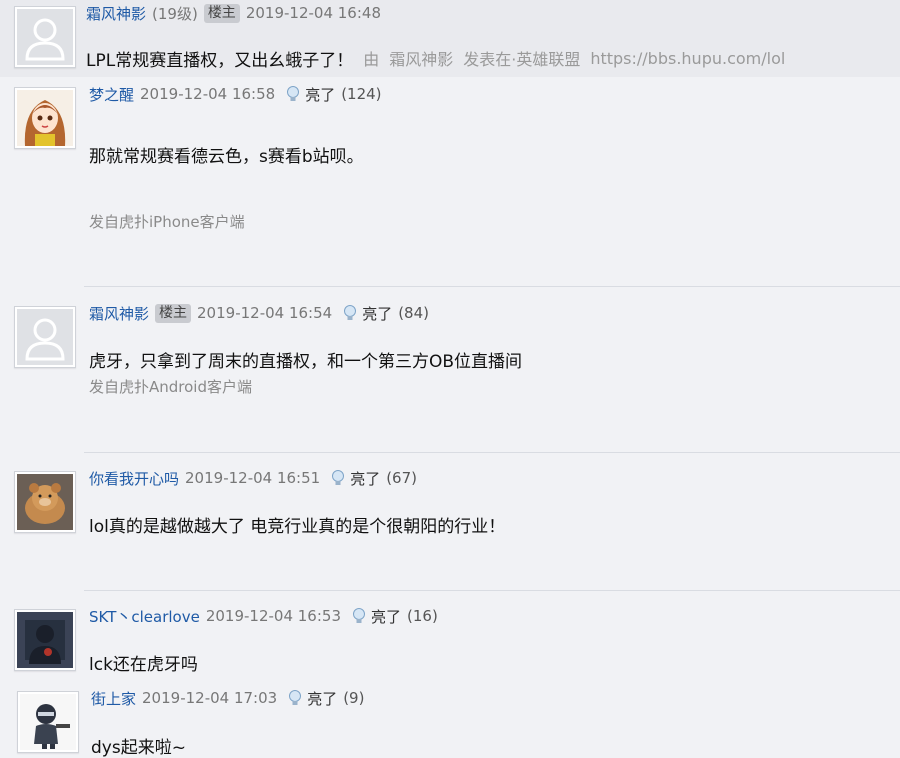  I want to click on username-link: 梦之醒, so click(111, 94).